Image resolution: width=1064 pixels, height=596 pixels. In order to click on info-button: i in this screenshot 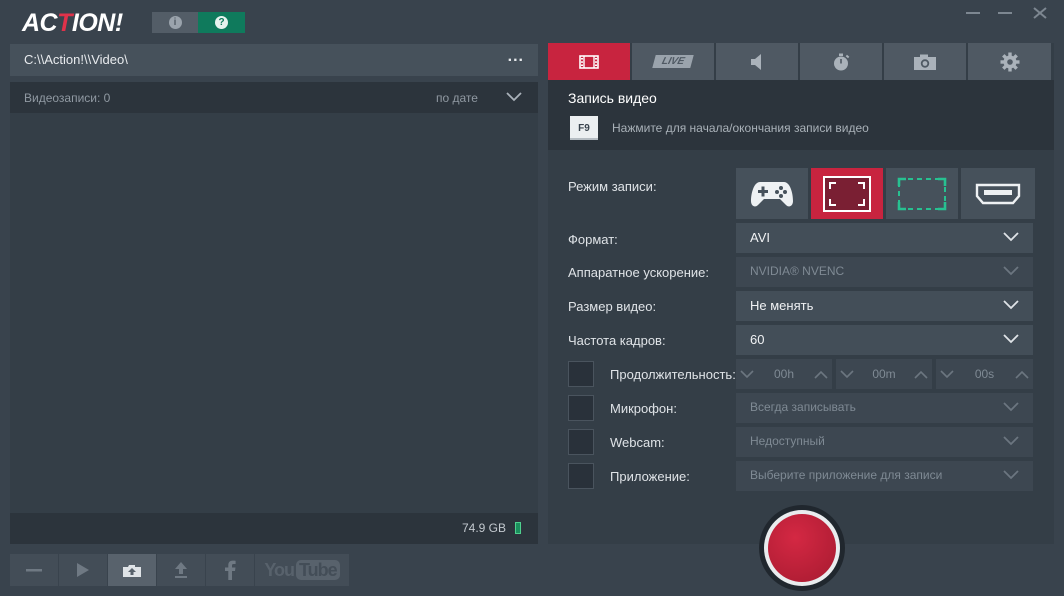, I will do `click(175, 22)`.